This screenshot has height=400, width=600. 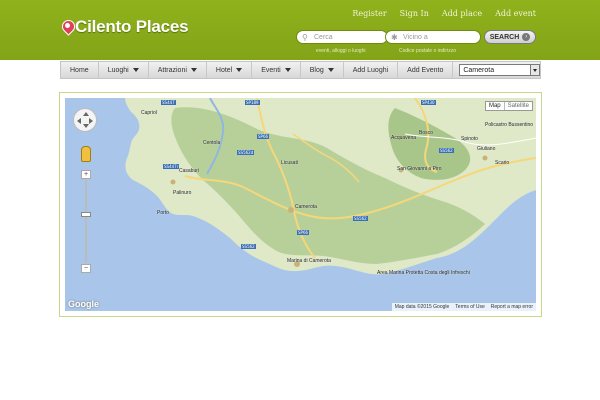 What do you see at coordinates (414, 13) in the screenshot?
I see `sign-in-link: Sign In` at bounding box center [414, 13].